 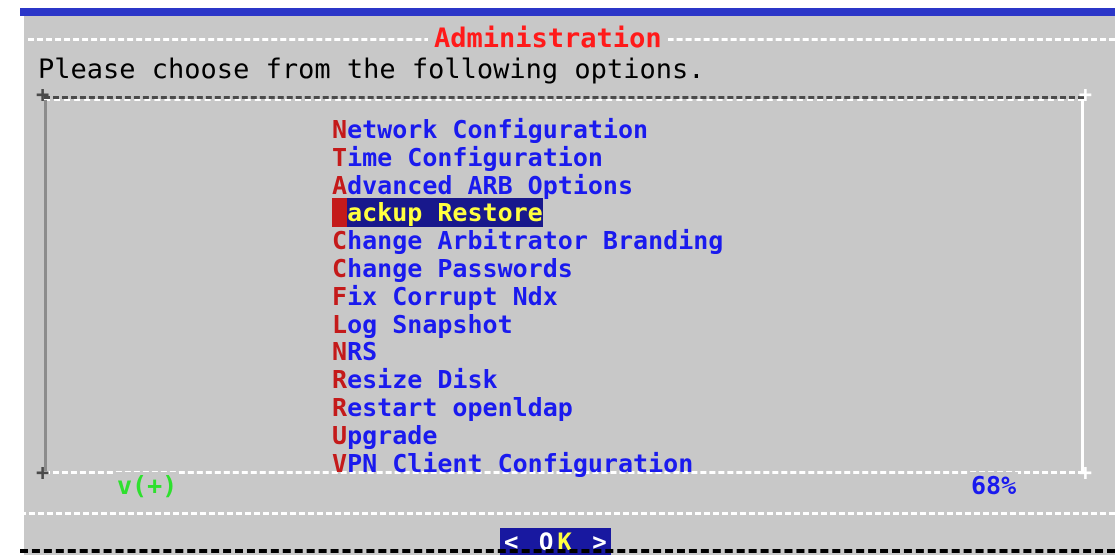 What do you see at coordinates (362, 352) in the screenshot?
I see `menu-item-label: RS` at bounding box center [362, 352].